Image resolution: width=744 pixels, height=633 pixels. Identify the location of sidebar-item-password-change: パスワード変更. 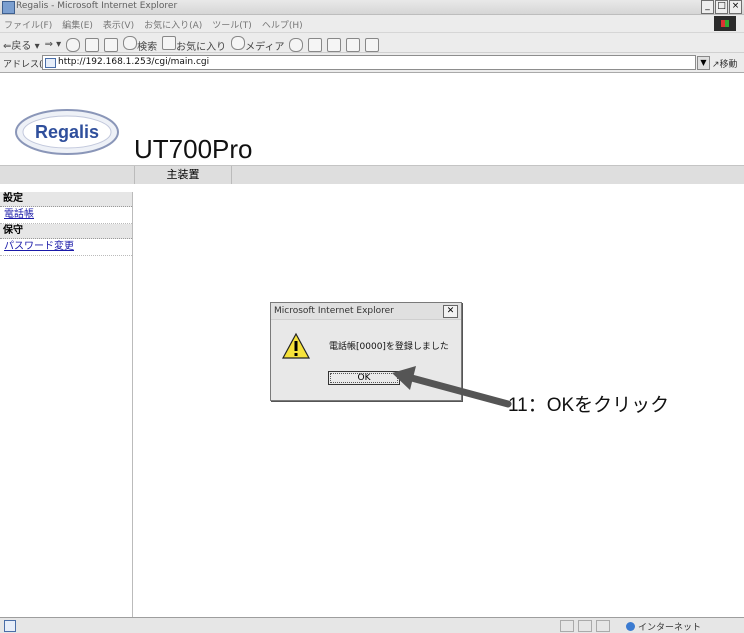
(66, 247).